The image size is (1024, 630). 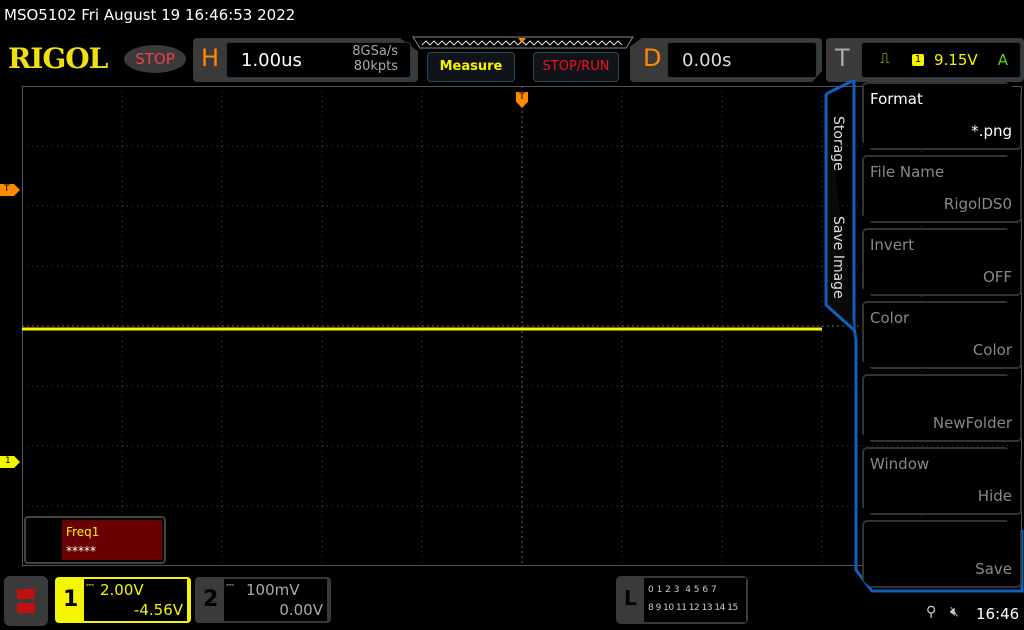 What do you see at coordinates (994, 496) in the screenshot?
I see `menu-value: Hide` at bounding box center [994, 496].